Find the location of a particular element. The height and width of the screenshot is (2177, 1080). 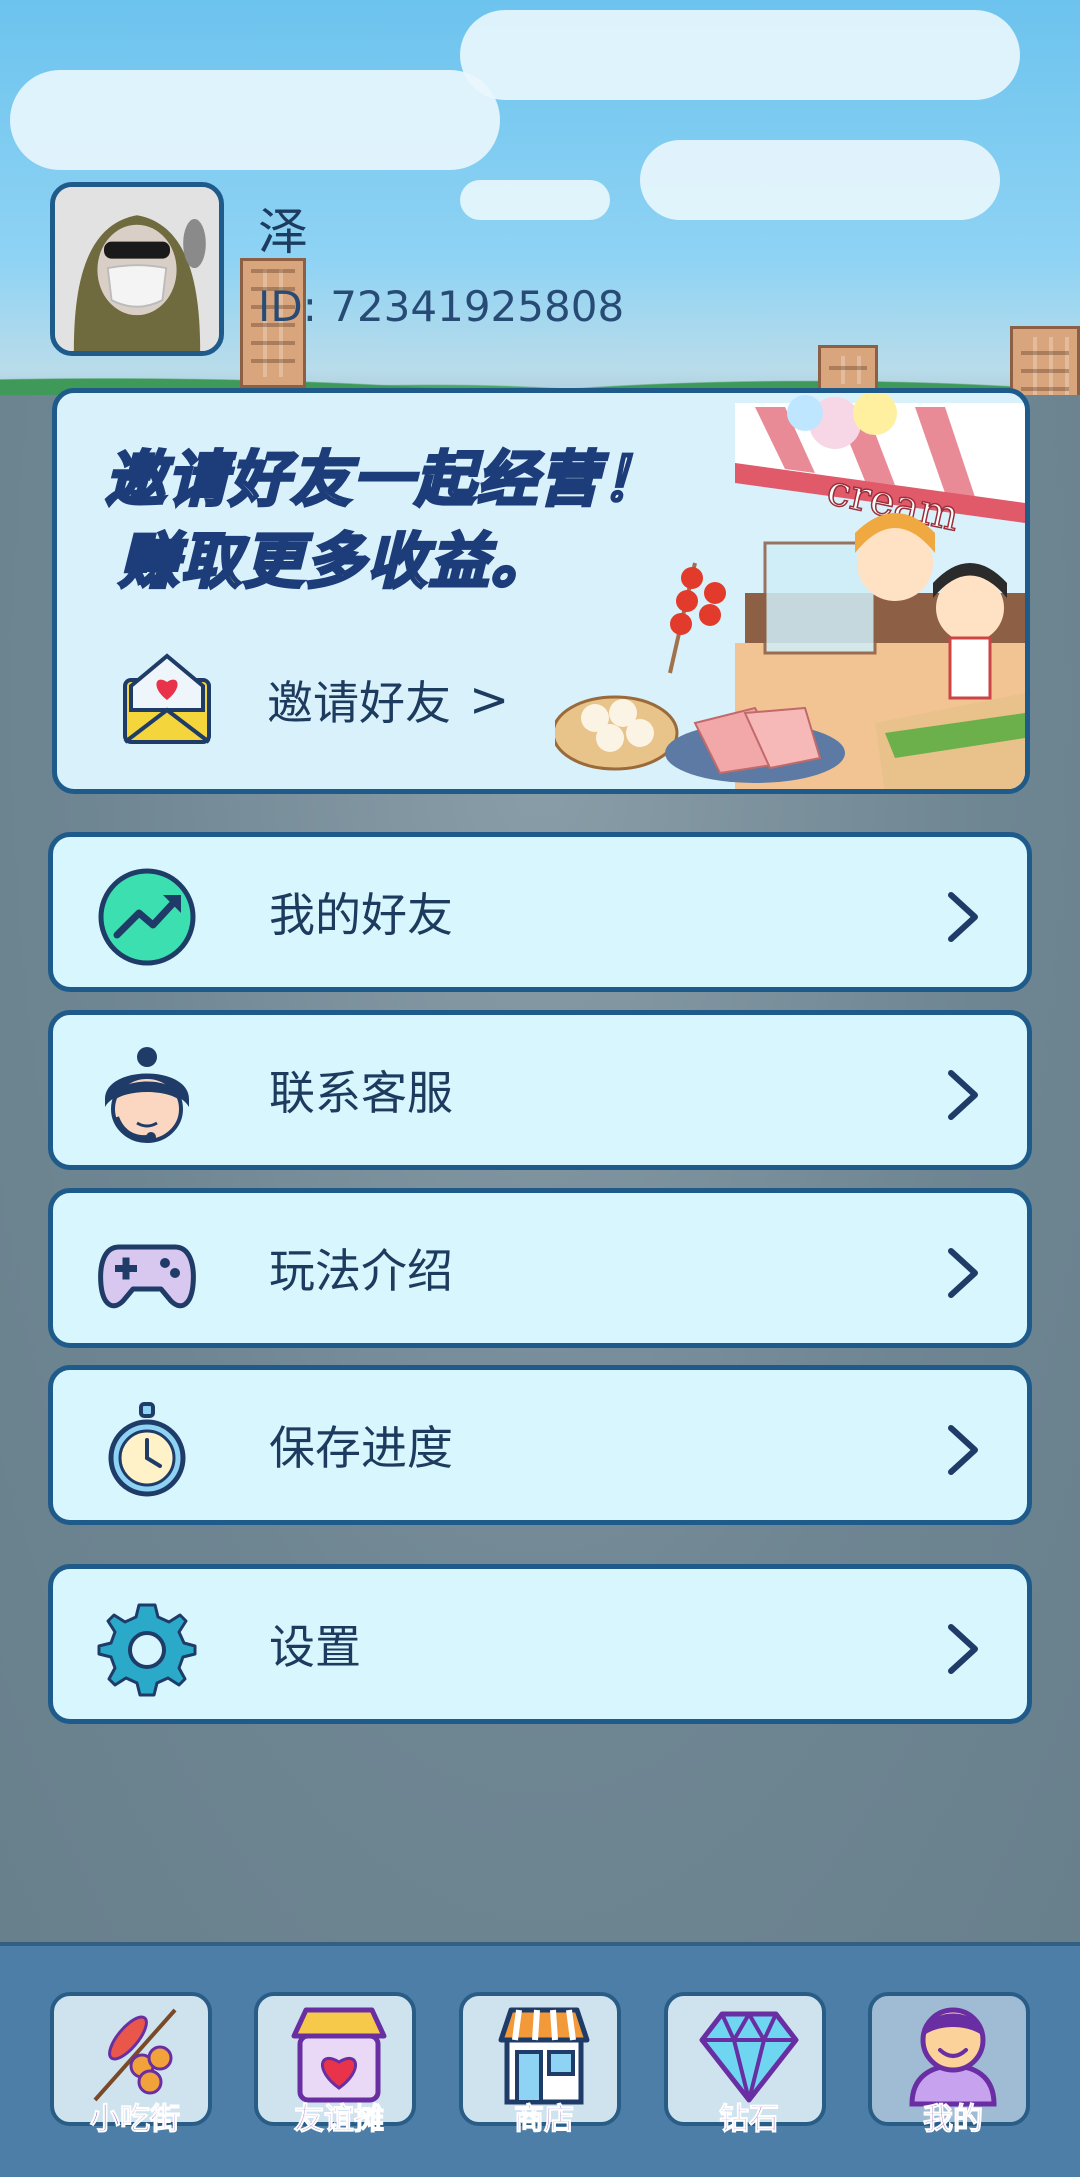

bottom-nav: 小吃街 友谊摊 商店 钻石 我的 is located at coordinates (540, 2059).